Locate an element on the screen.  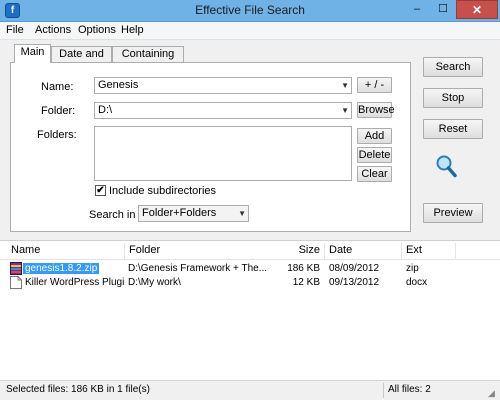
search-in-select: Folder+Folders ▼ is located at coordinates (193, 213).